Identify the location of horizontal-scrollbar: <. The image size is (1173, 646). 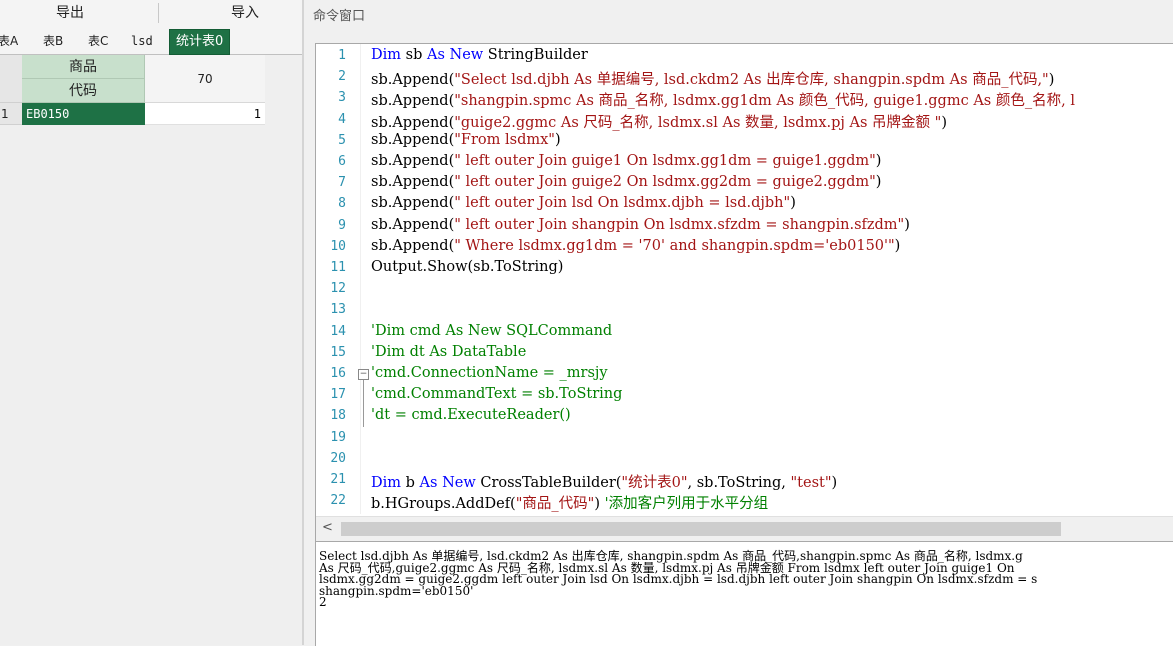
(744, 528).